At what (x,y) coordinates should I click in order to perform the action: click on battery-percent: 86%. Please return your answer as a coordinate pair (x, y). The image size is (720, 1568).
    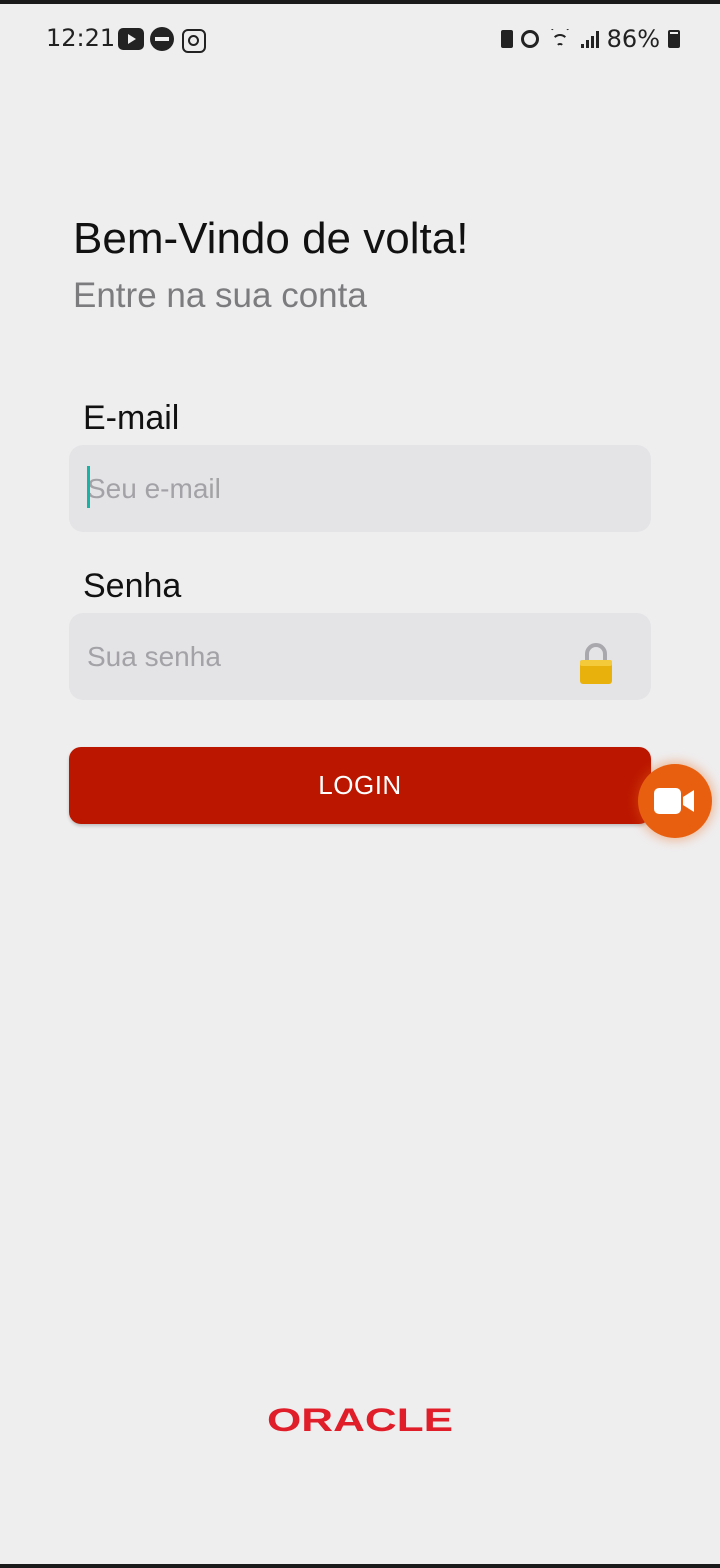
    Looking at the image, I should click on (633, 39).